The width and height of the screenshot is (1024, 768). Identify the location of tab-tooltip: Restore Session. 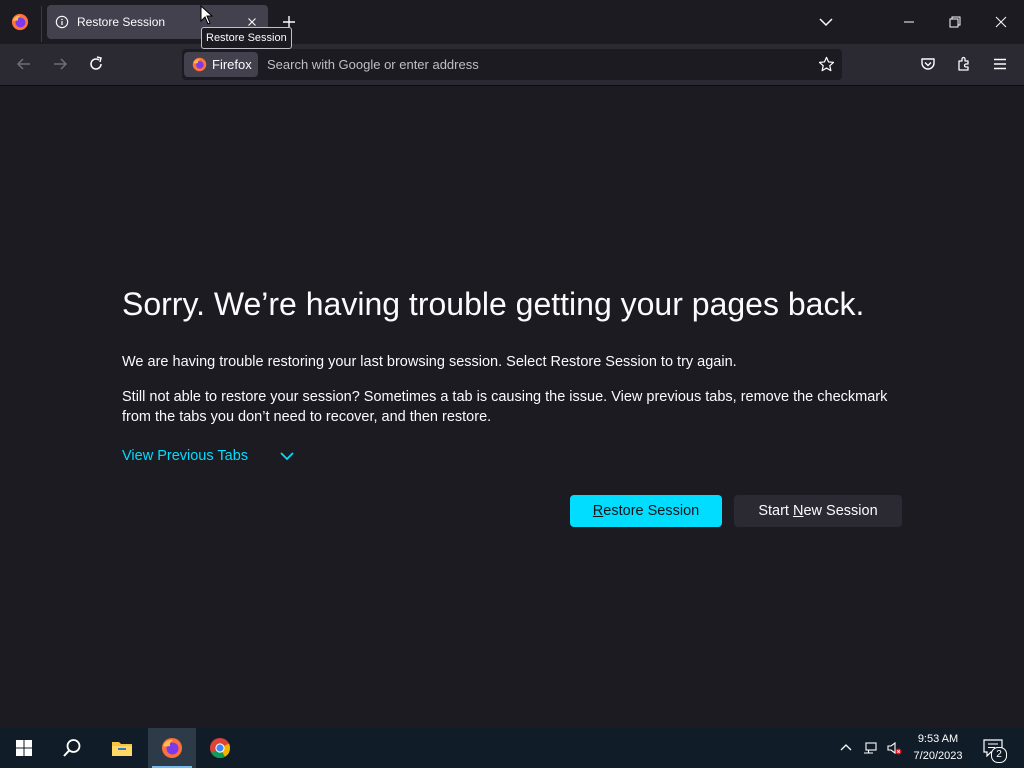
(246, 38).